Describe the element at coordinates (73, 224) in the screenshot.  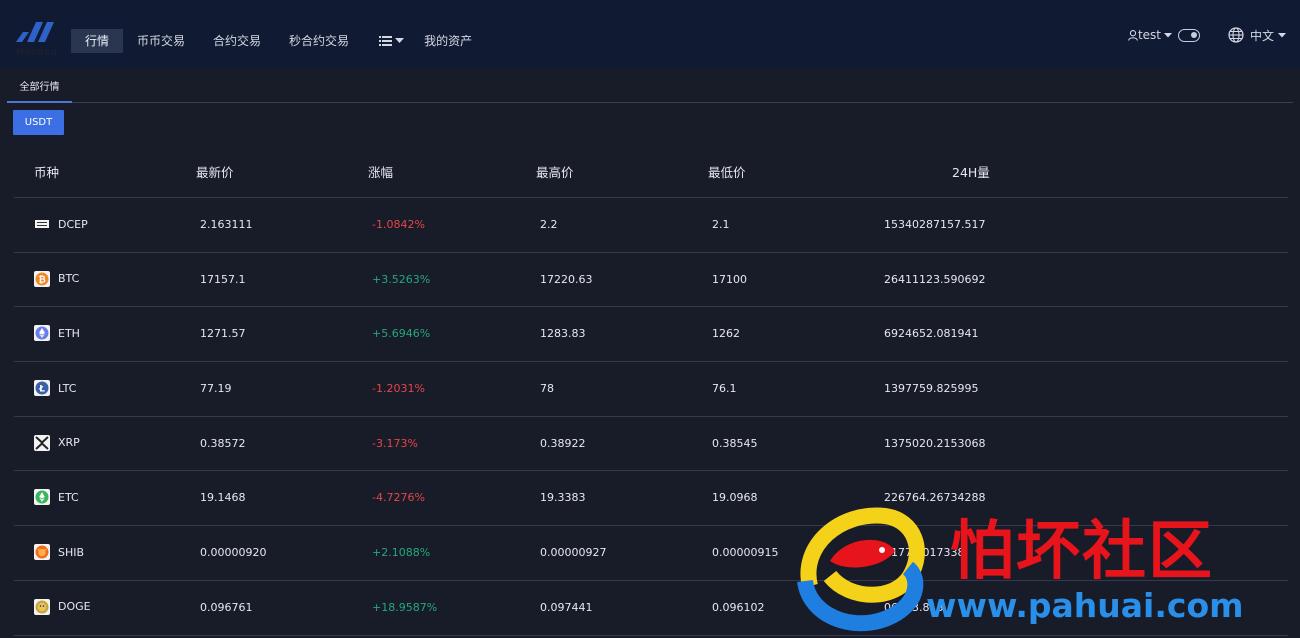
I see `coin-name: DCEP` at that location.